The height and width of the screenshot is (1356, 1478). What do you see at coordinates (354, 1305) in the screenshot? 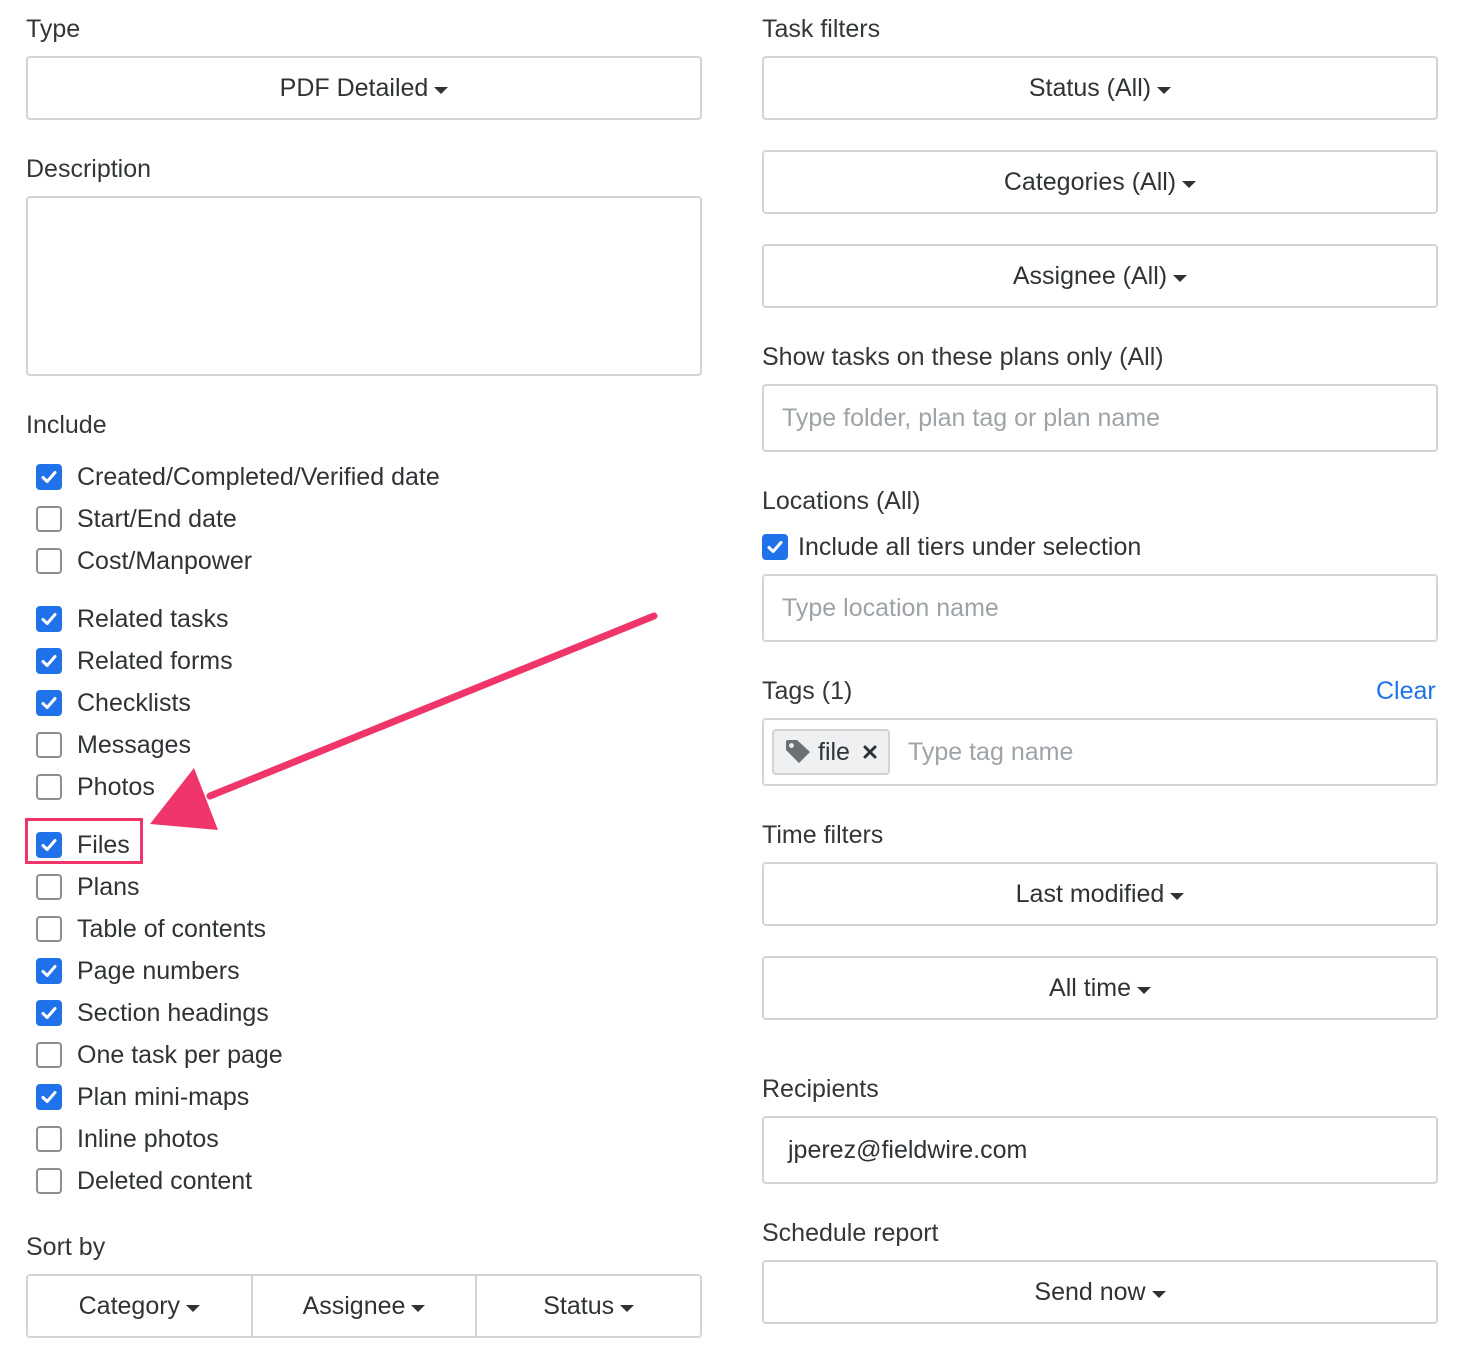
I see `sort-assignee-label: Assignee` at bounding box center [354, 1305].